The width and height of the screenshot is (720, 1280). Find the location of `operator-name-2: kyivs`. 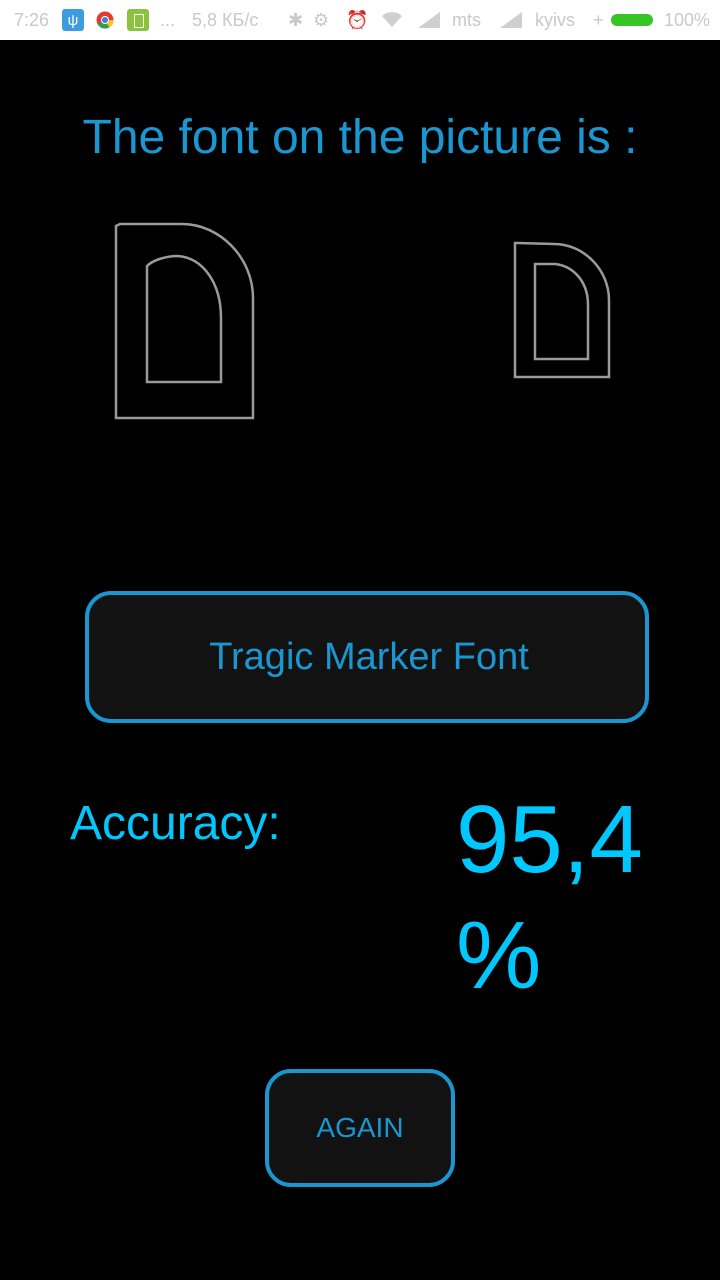

operator-name-2: kyivs is located at coordinates (555, 19).